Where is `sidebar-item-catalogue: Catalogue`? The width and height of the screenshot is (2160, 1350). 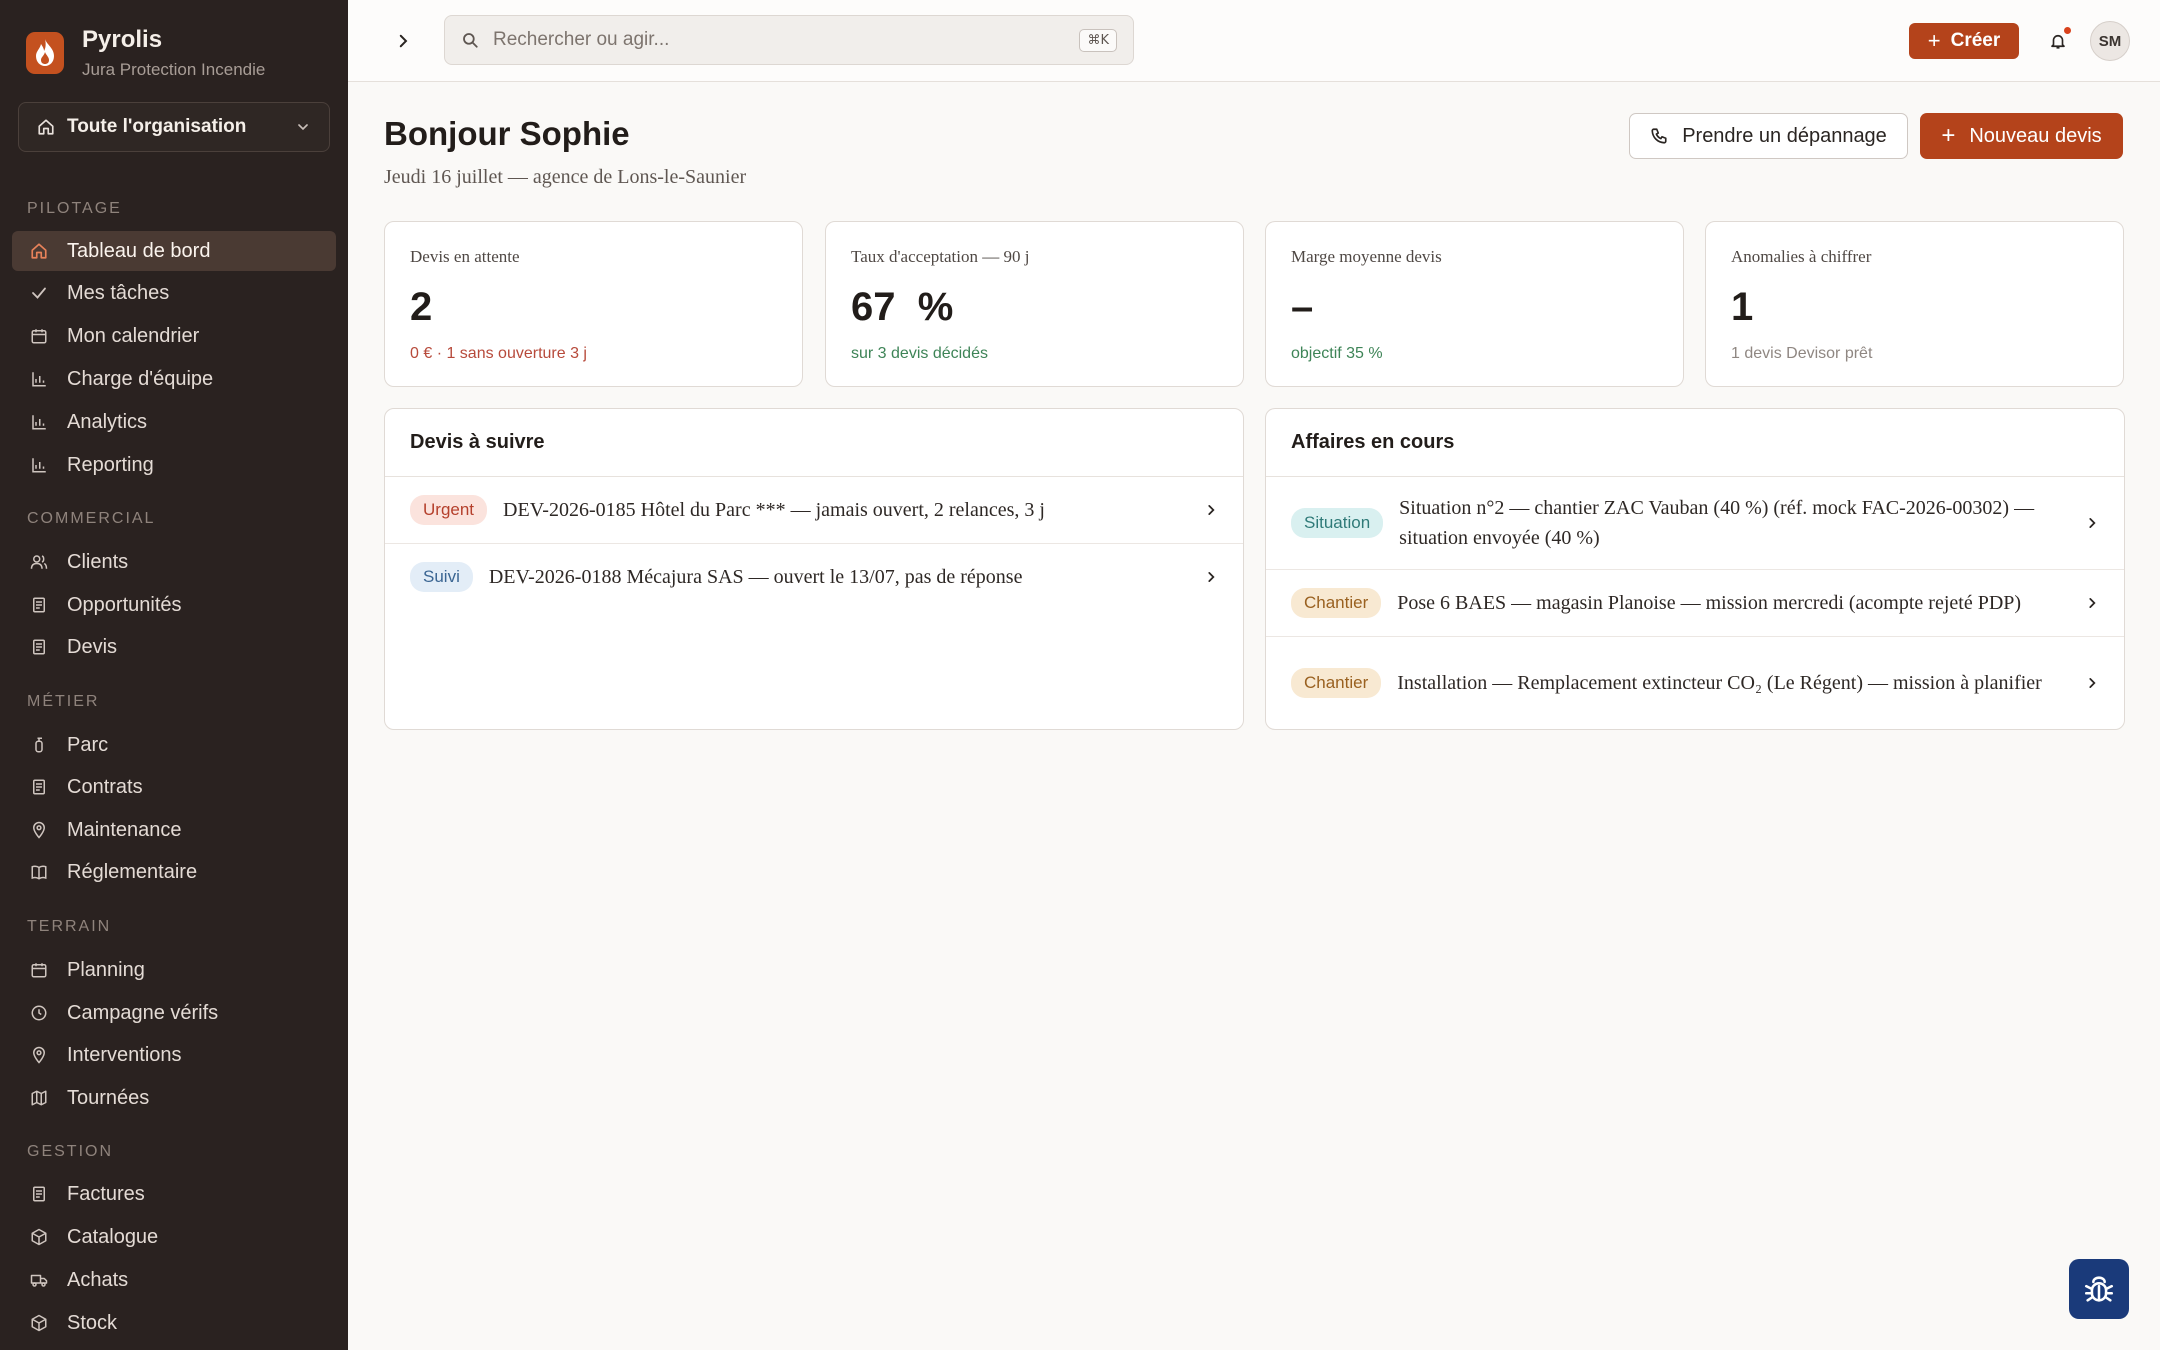
sidebar-item-catalogue: Catalogue is located at coordinates (174, 1237).